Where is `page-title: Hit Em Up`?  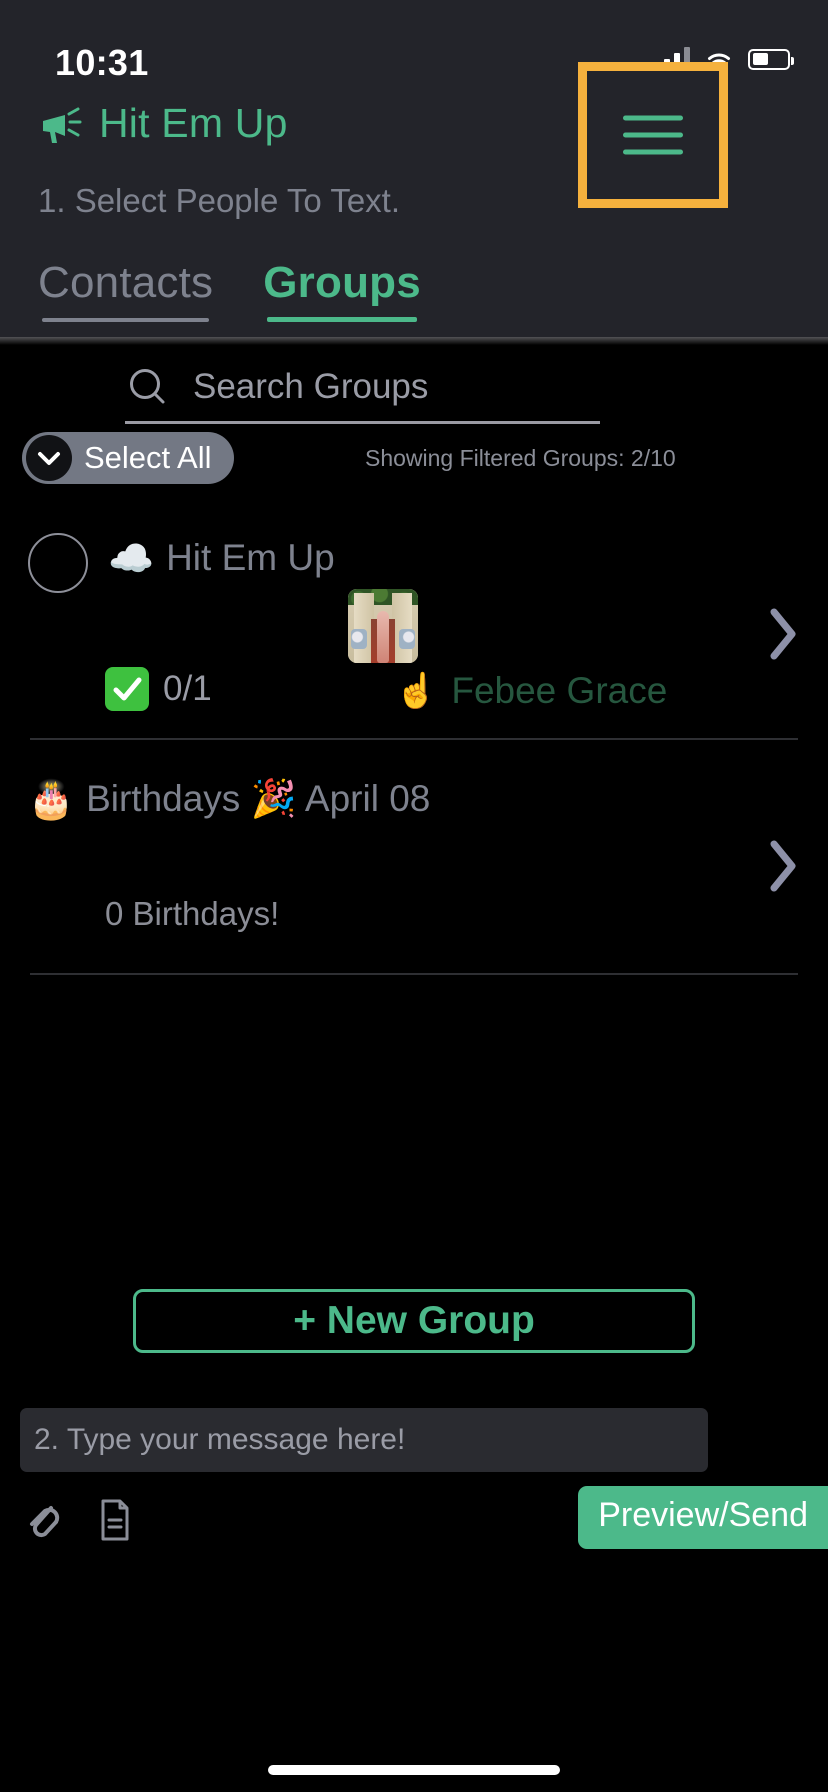 page-title: Hit Em Up is located at coordinates (193, 123).